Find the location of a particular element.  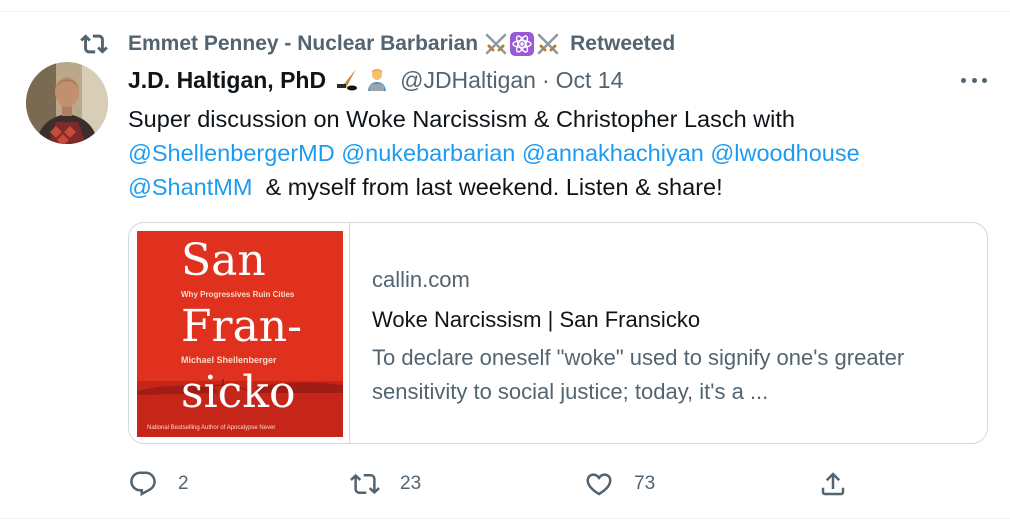

card-domain: callin.com is located at coordinates (421, 279).